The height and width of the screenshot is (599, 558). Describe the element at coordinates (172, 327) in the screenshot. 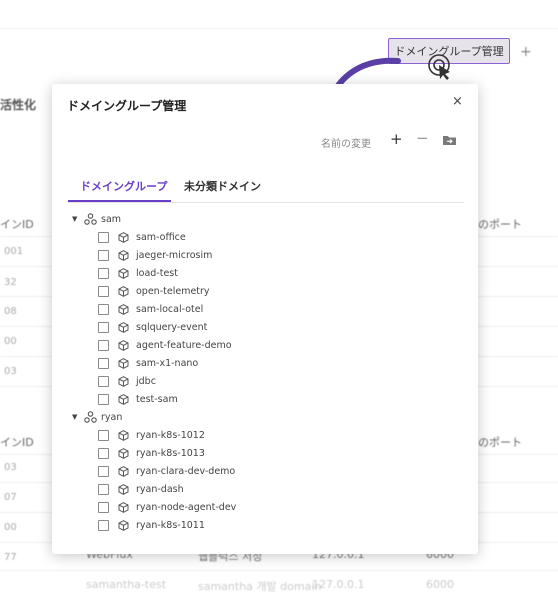

I see `domain-name: sqlquery-event` at that location.